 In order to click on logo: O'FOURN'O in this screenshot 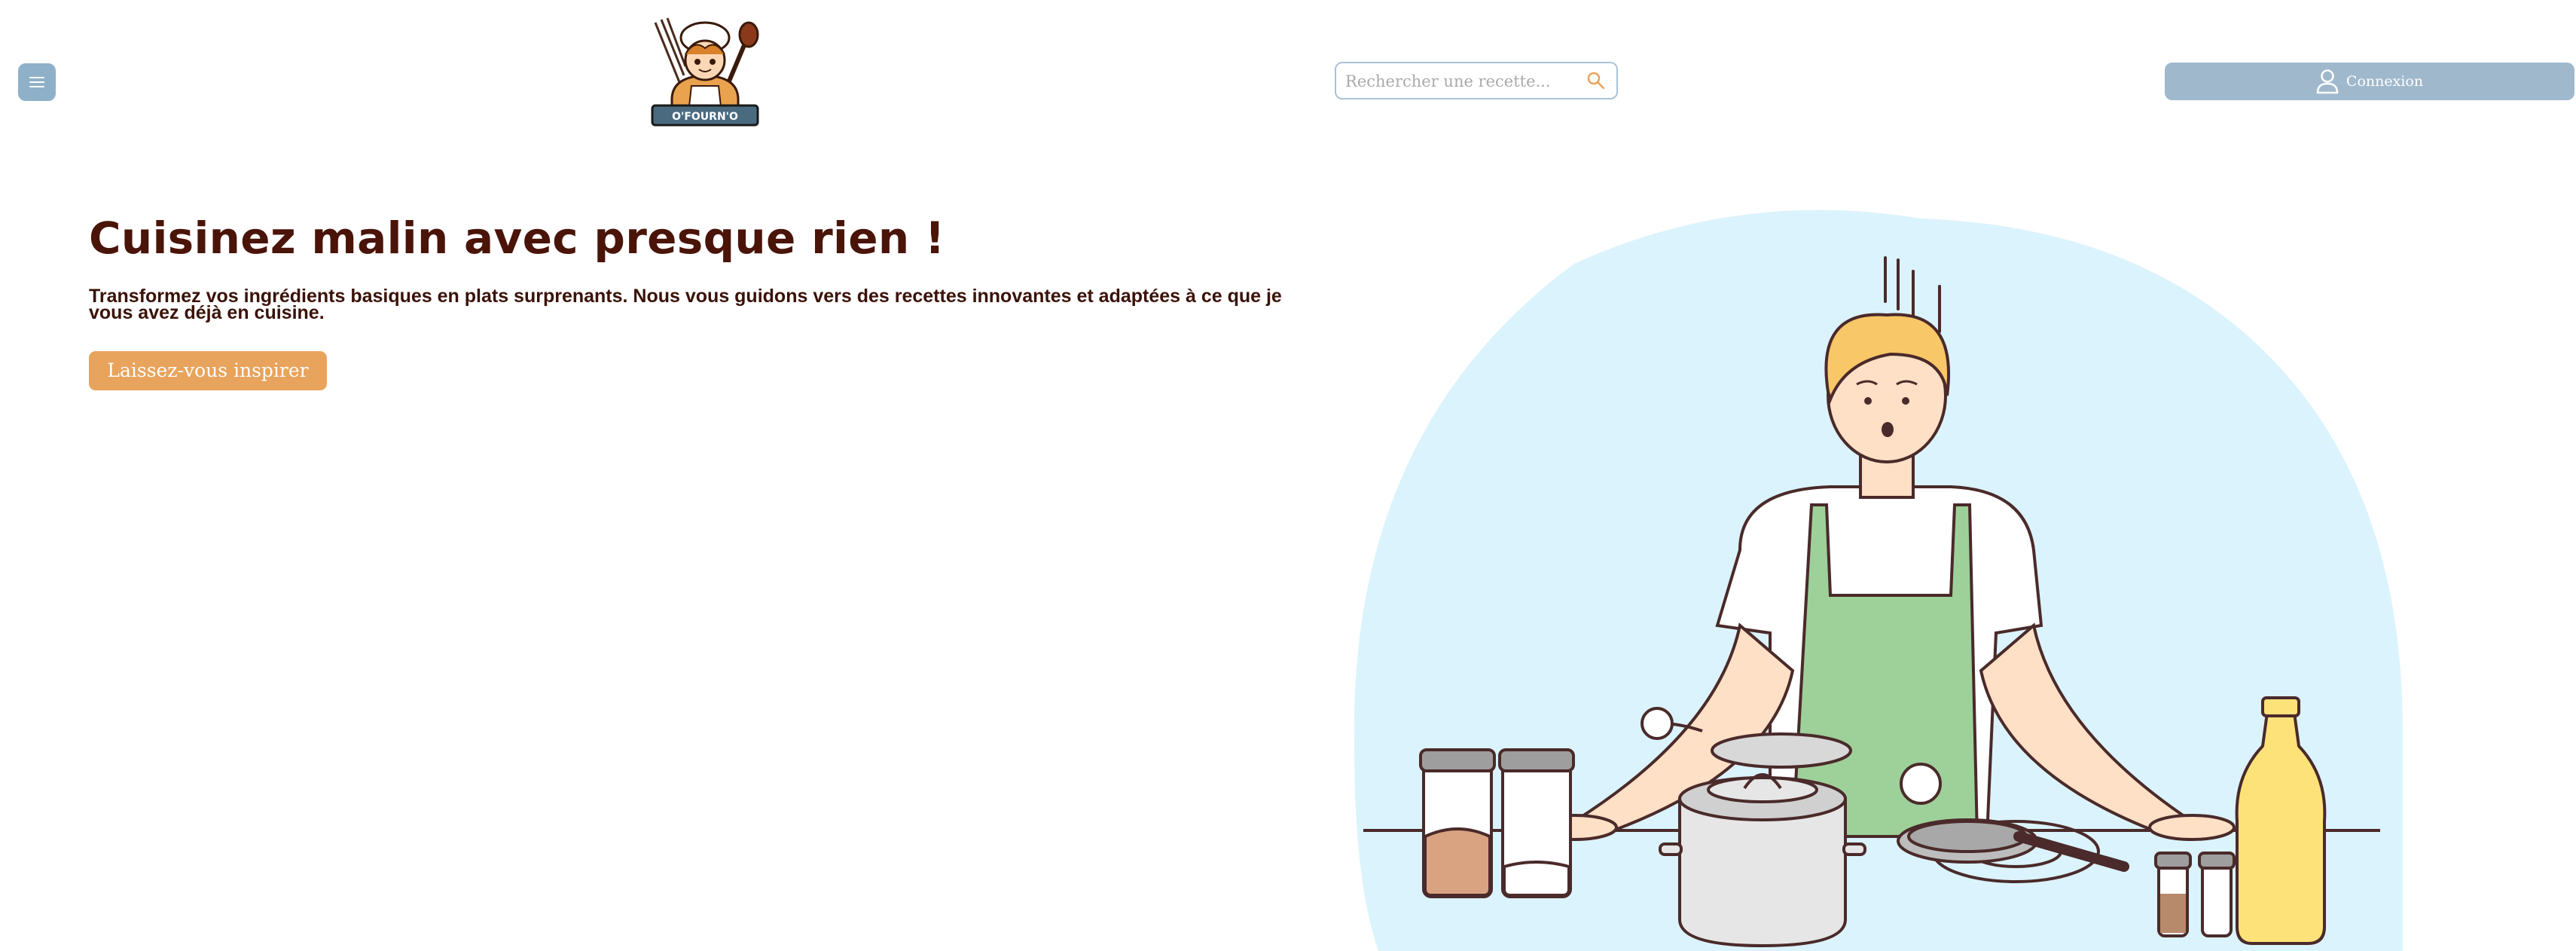, I will do `click(705, 73)`.